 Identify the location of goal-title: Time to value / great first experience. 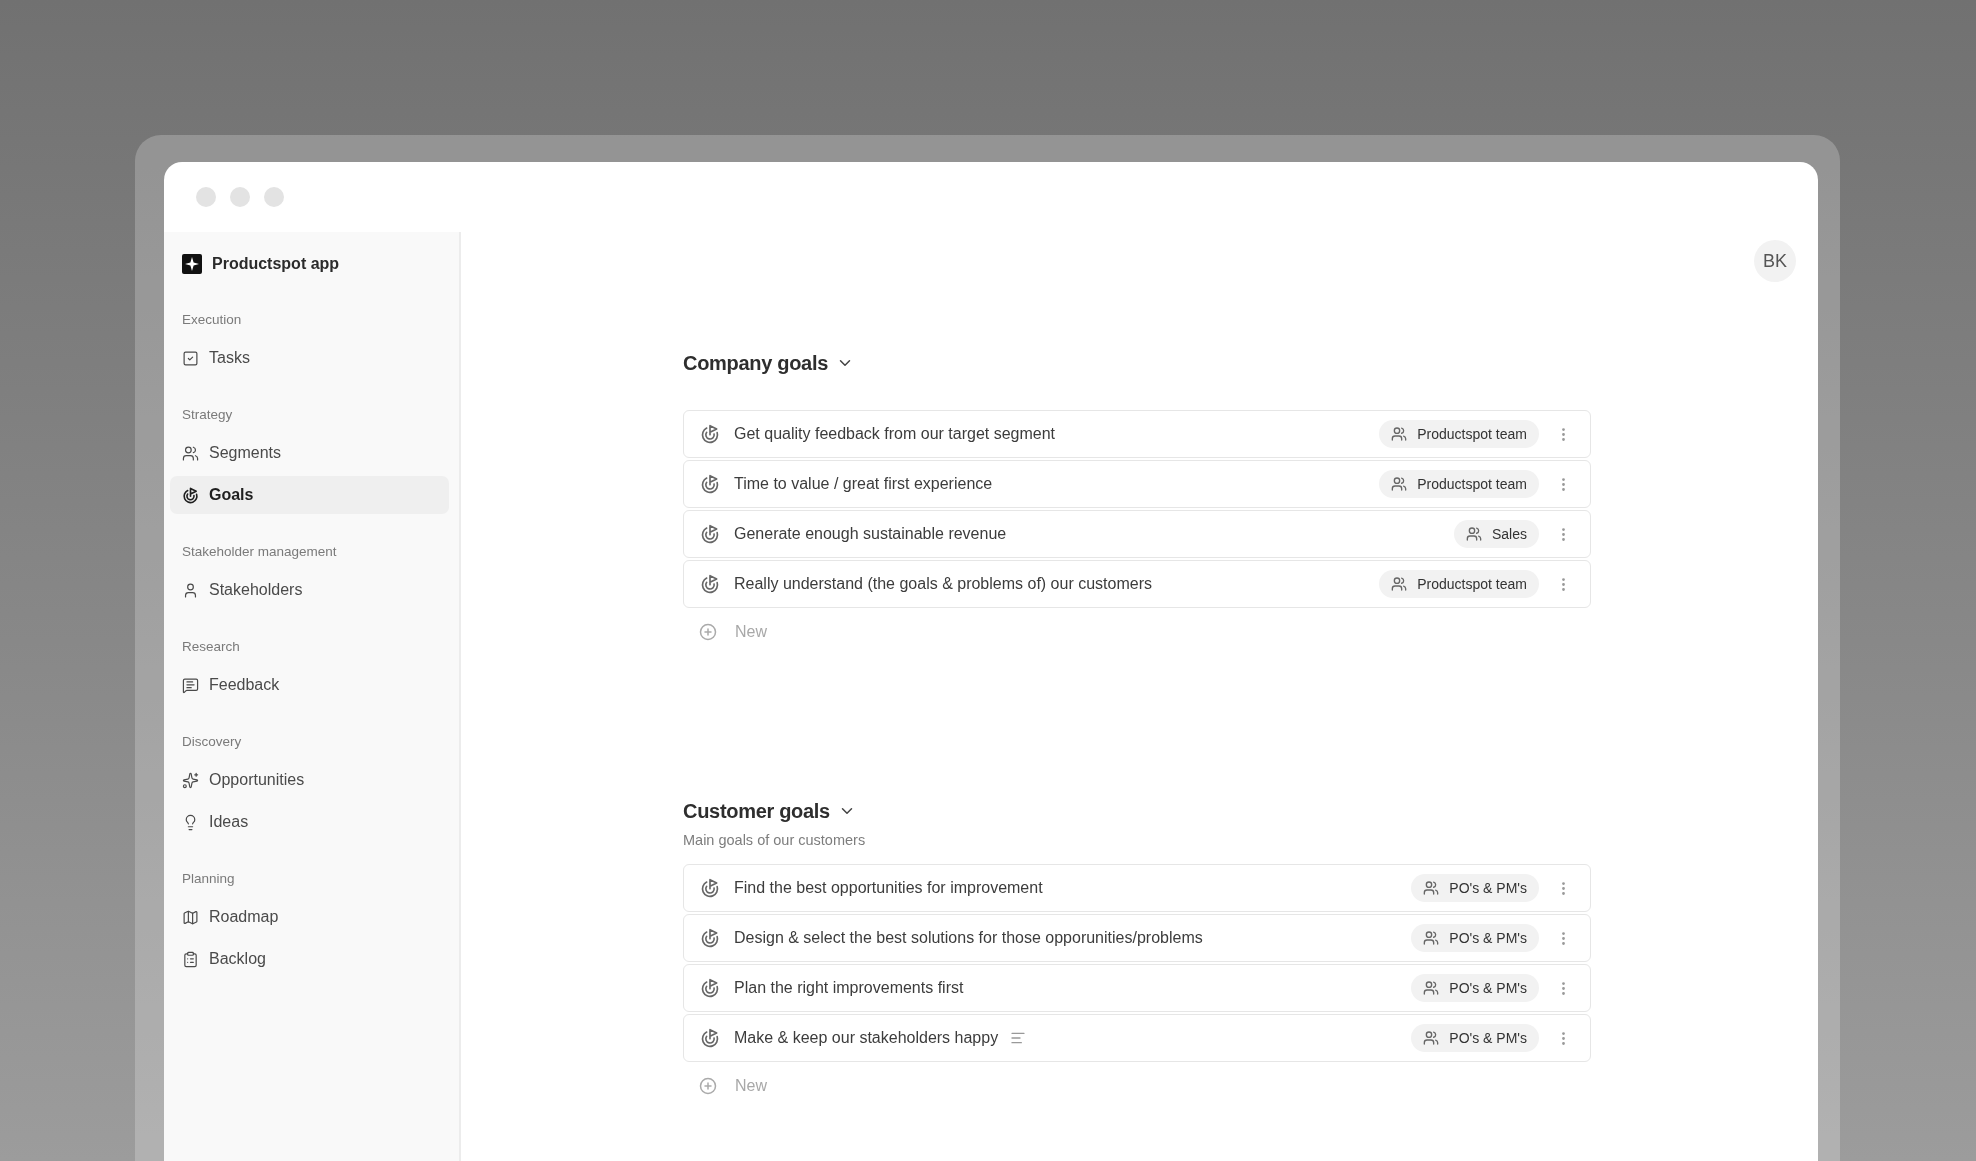
(863, 484).